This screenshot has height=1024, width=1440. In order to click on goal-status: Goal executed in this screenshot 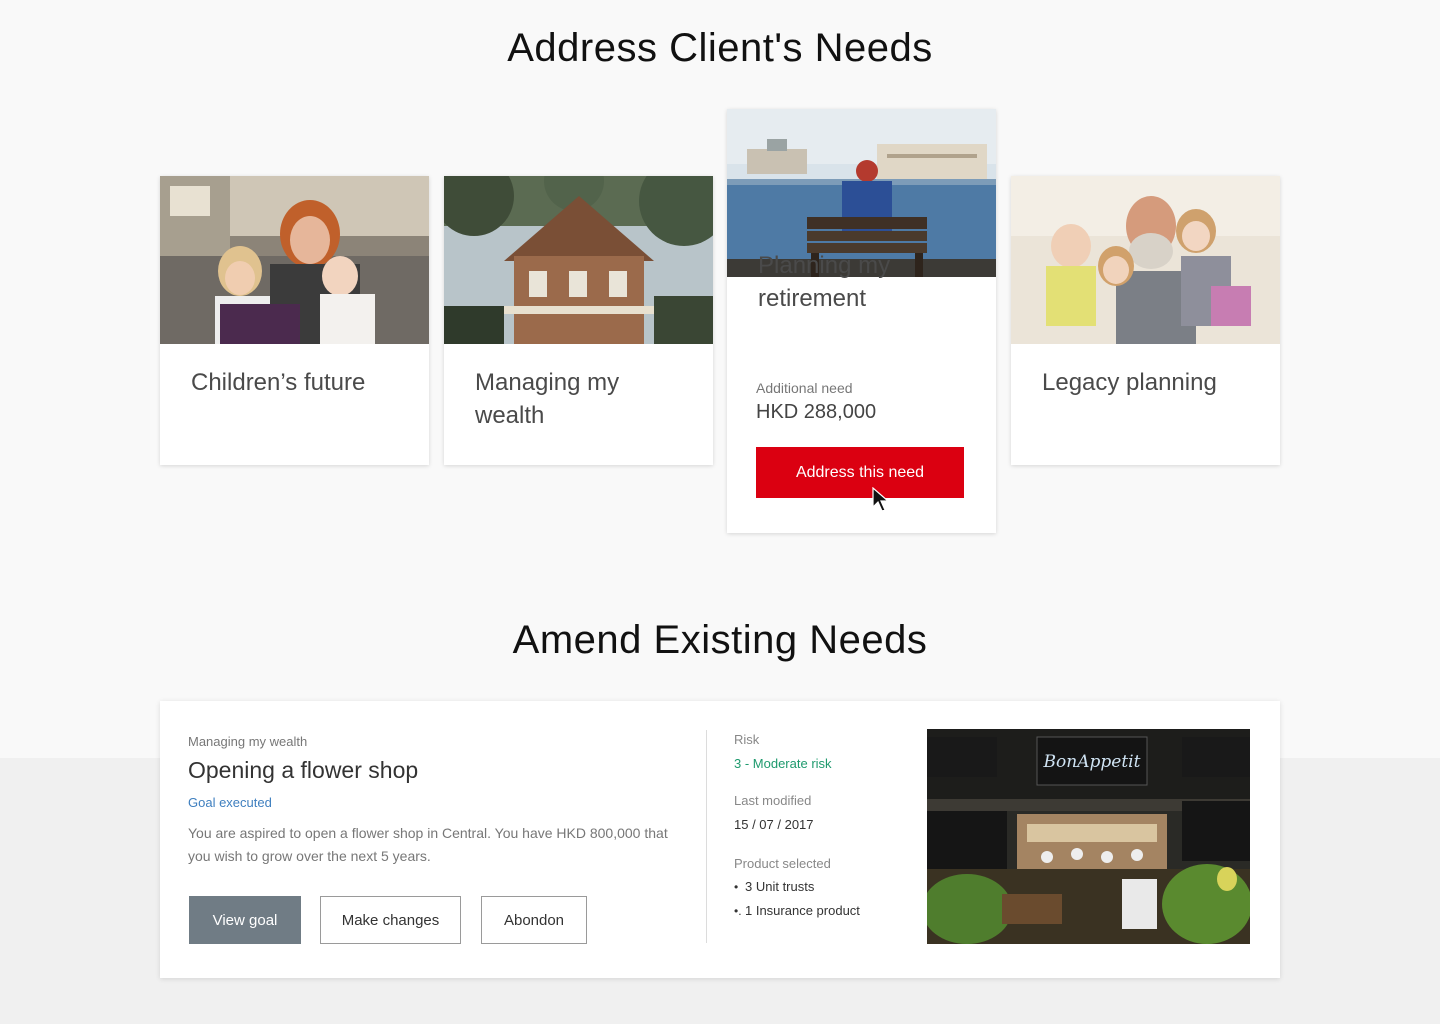, I will do `click(230, 802)`.